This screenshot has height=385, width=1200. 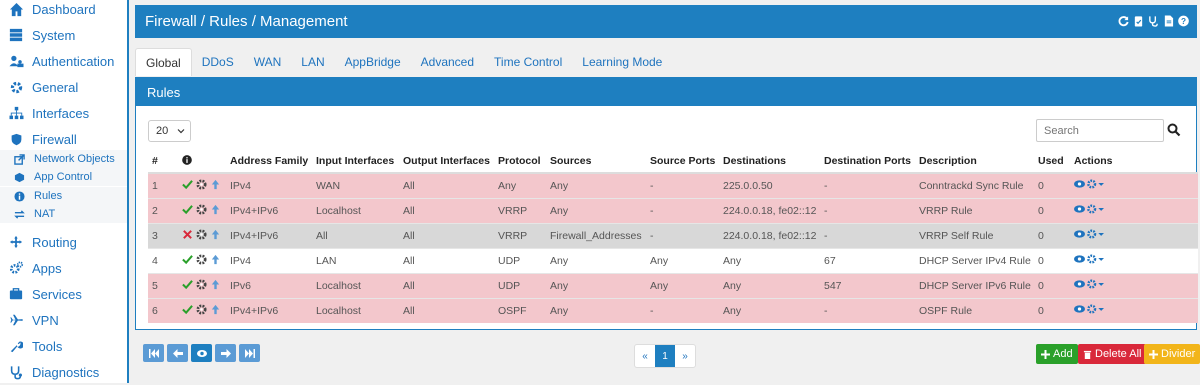 I want to click on cell-desc: DHCP Server IPv4 Rule, so click(x=974, y=260).